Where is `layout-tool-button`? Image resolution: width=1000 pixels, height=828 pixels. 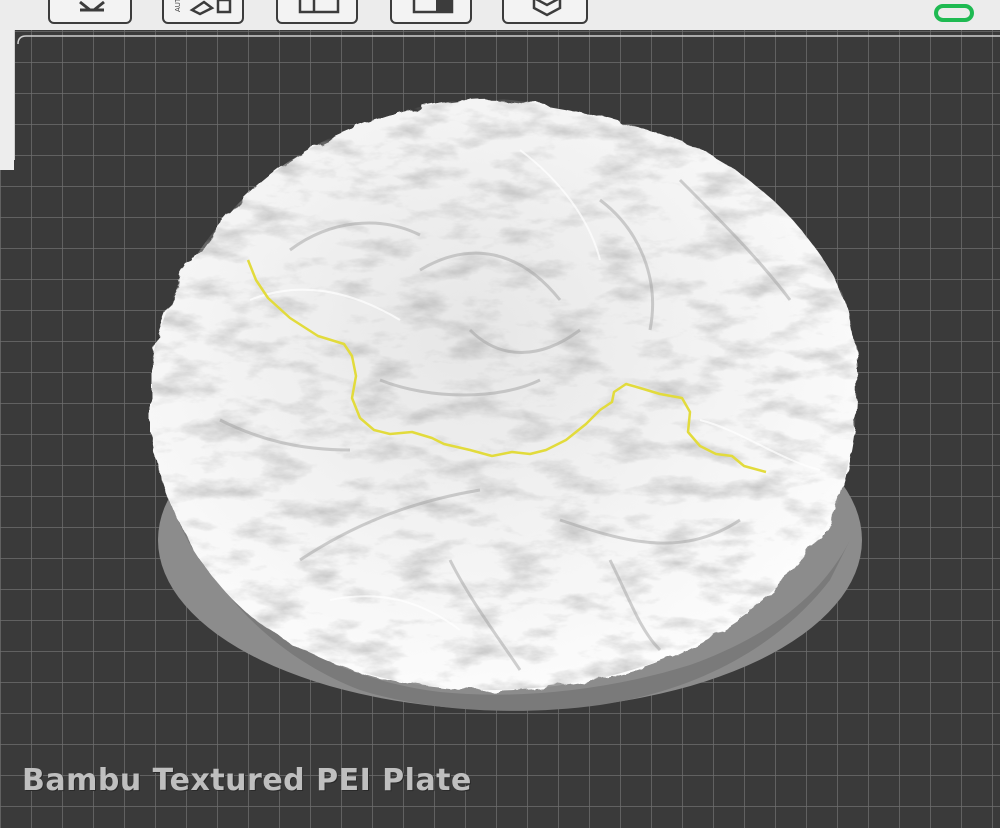
layout-tool-button is located at coordinates (317, 12).